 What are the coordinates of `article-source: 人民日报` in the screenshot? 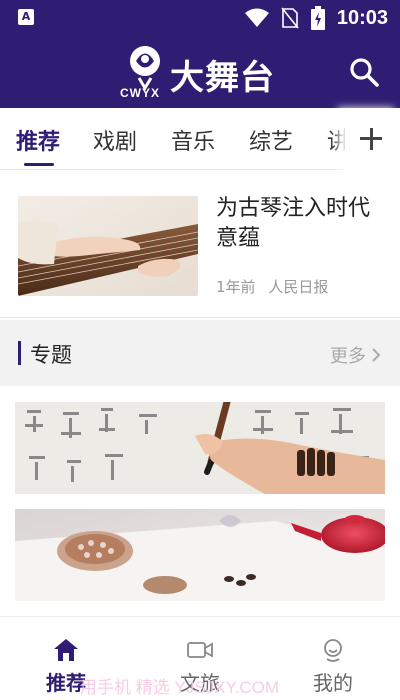 It's located at (298, 287).